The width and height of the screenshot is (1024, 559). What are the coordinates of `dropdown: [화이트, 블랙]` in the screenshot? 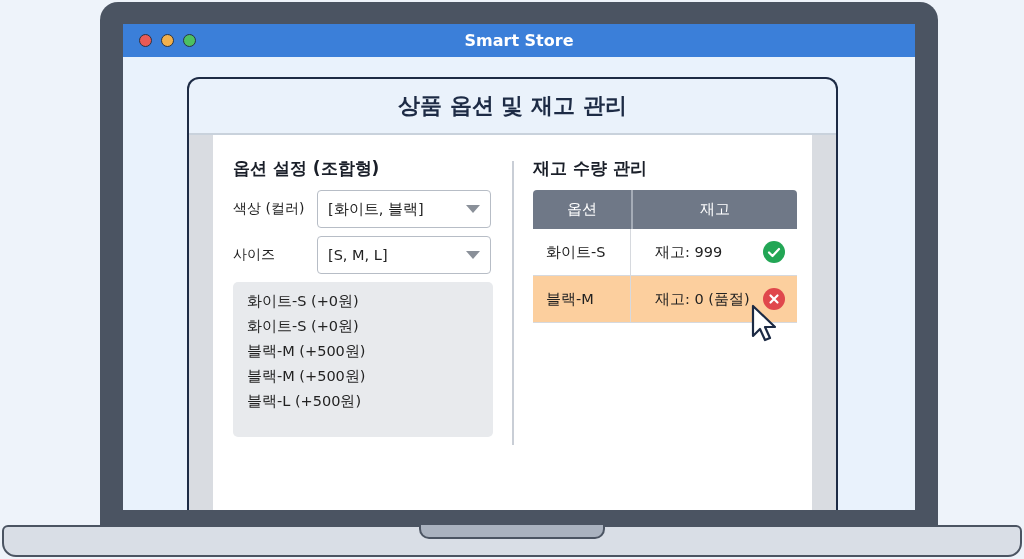 It's located at (404, 209).